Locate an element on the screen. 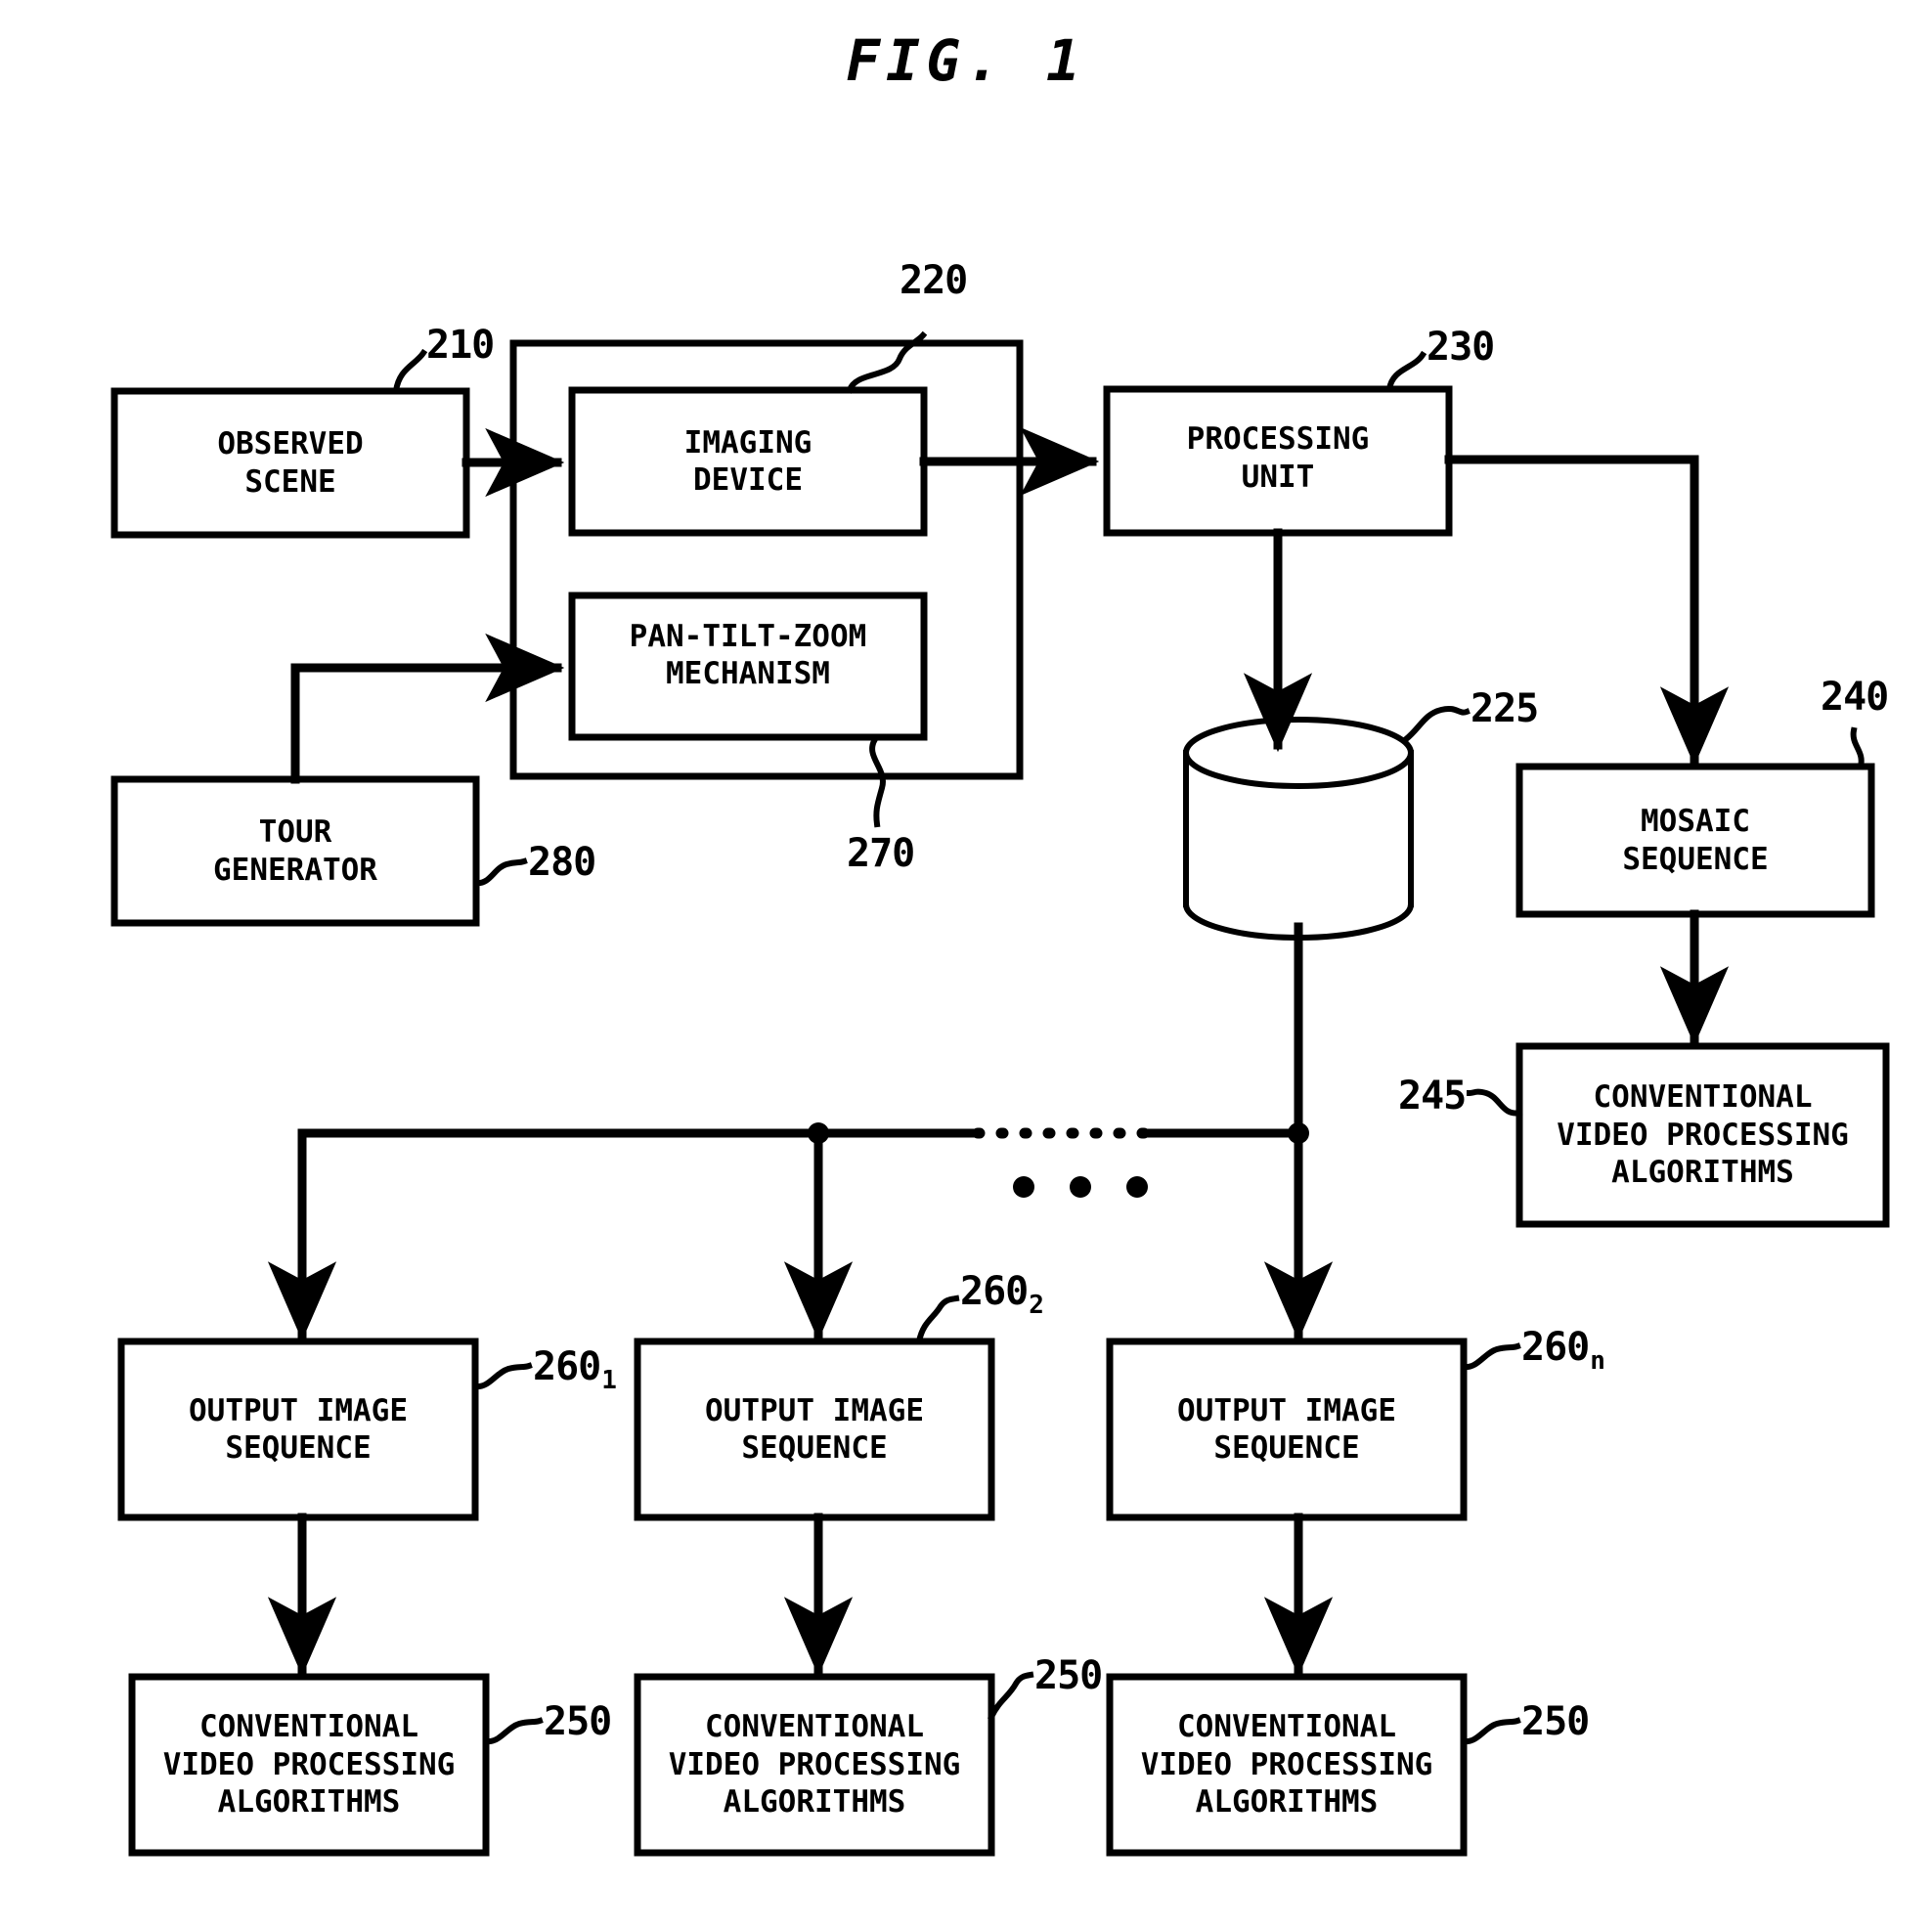 Image resolution: width=1932 pixels, height=1931 pixels. processing-unit-box is located at coordinates (1278, 461).